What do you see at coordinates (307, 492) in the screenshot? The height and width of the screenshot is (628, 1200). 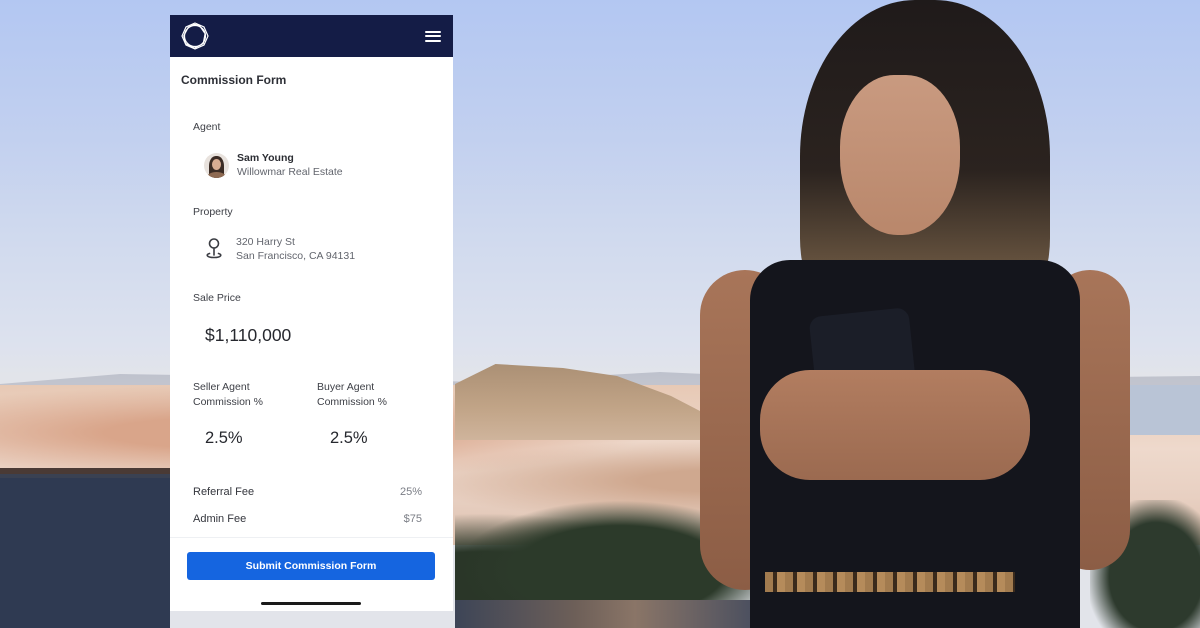 I see `referral-fee-row: Referral Fee 25%` at bounding box center [307, 492].